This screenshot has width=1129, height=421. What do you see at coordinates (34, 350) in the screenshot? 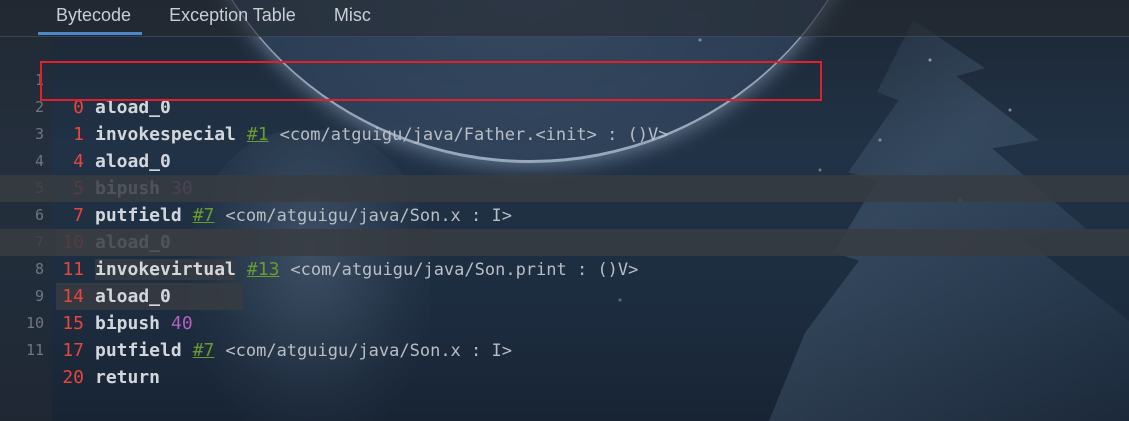
I see `line-number: 11` at bounding box center [34, 350].